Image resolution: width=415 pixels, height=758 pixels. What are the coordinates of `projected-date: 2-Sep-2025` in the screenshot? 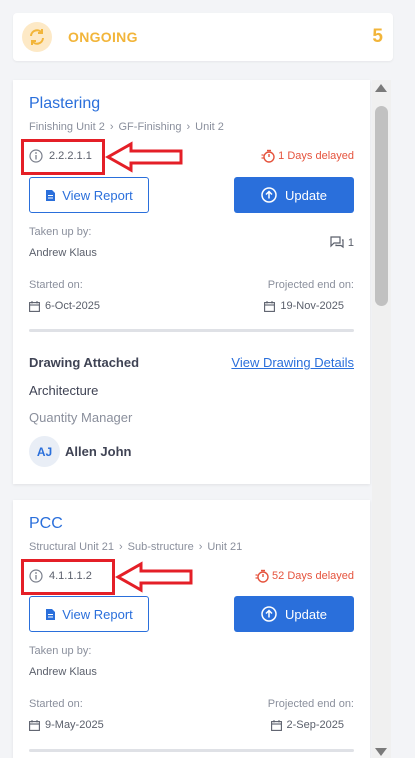 It's located at (307, 725).